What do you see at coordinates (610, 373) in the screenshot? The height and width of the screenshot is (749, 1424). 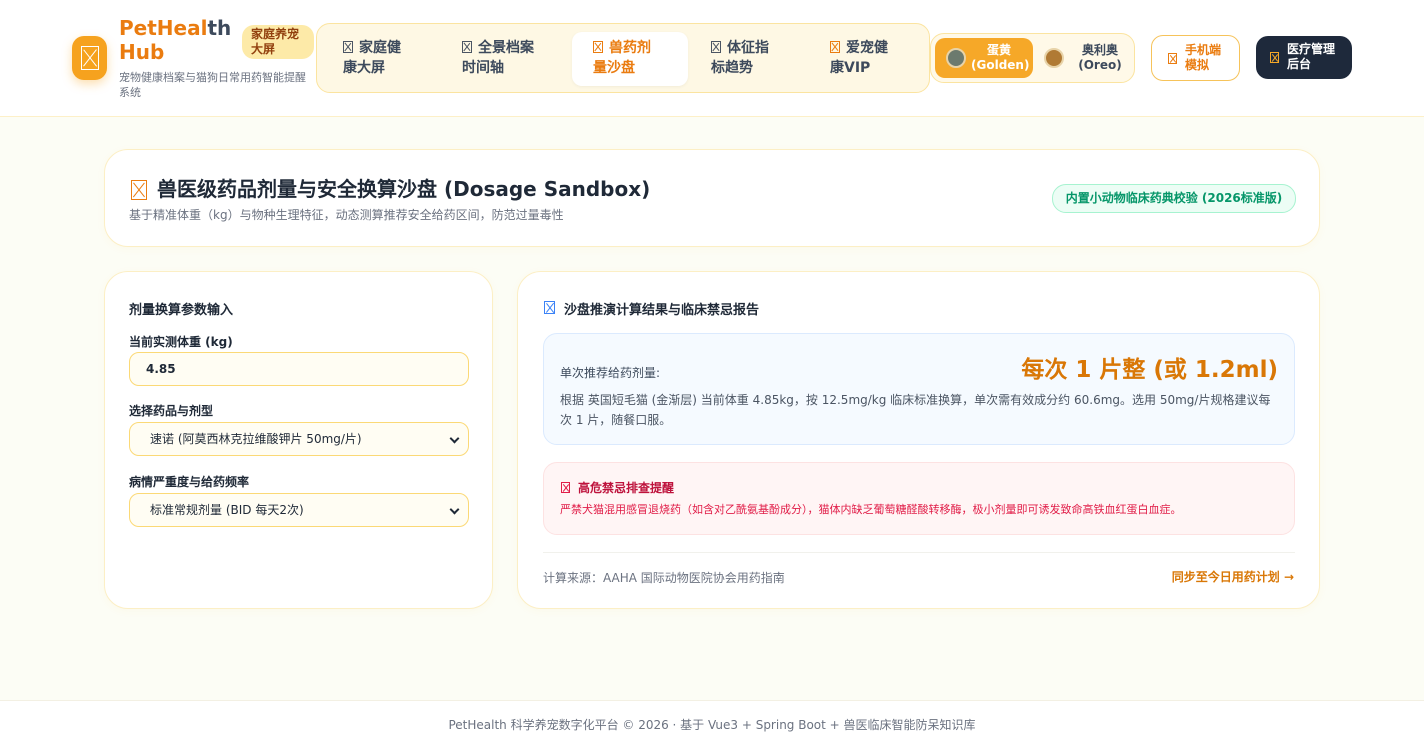 I see `dose-label: 单次推荐给药剂量:` at bounding box center [610, 373].